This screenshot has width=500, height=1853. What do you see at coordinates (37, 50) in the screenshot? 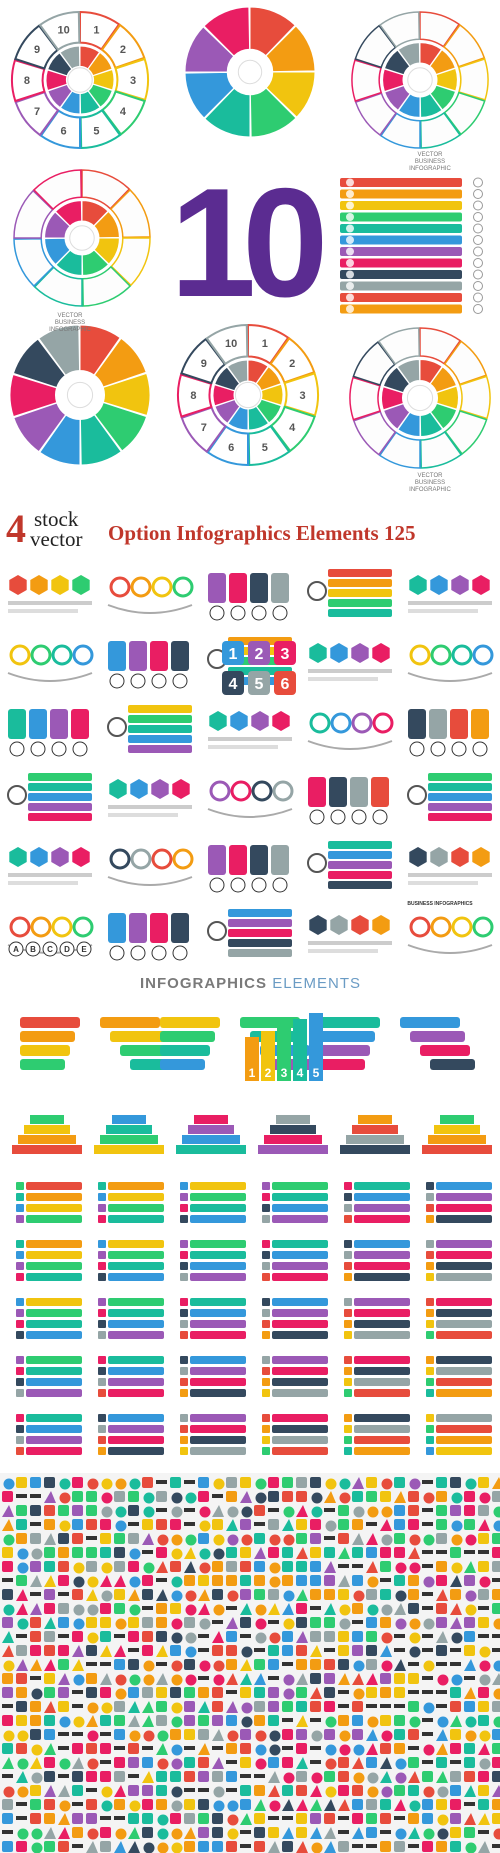
I see `wheel-number-label: 9` at bounding box center [37, 50].